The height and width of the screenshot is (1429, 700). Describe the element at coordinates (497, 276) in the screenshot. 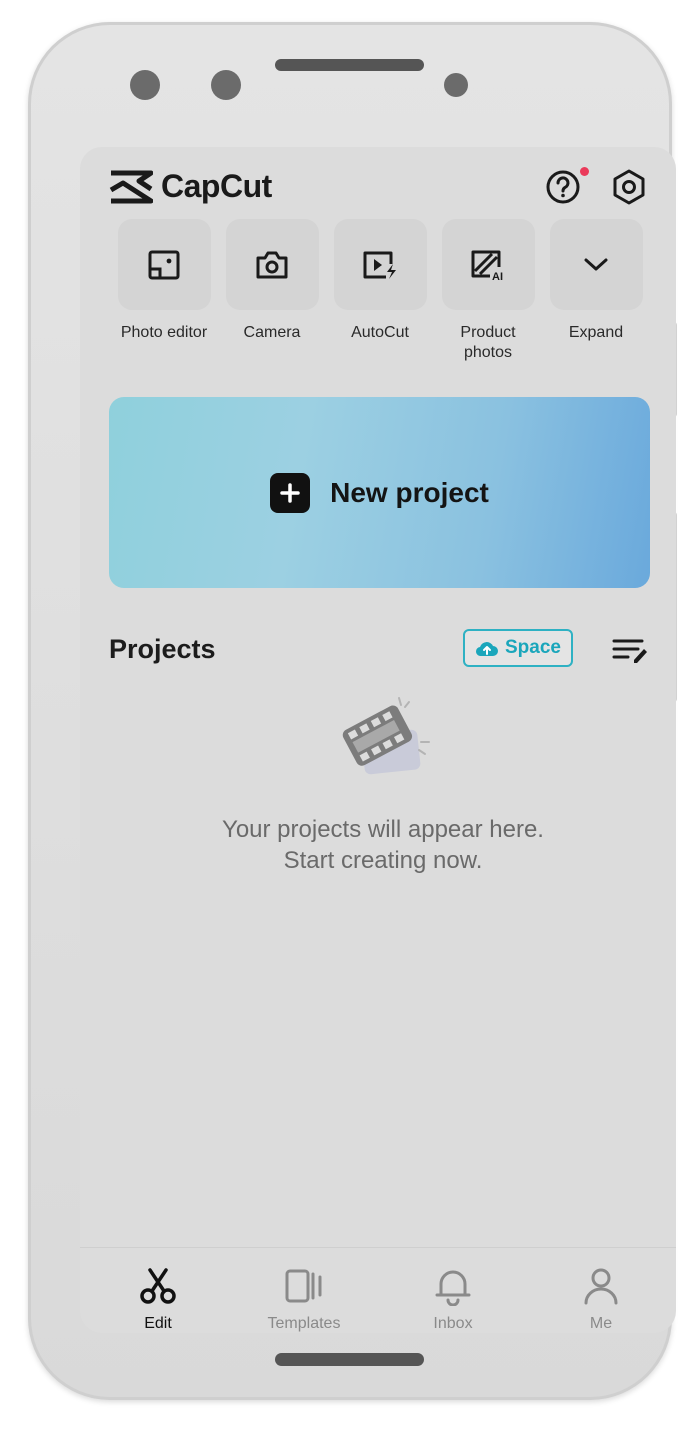

I see `svg-text: AI` at that location.